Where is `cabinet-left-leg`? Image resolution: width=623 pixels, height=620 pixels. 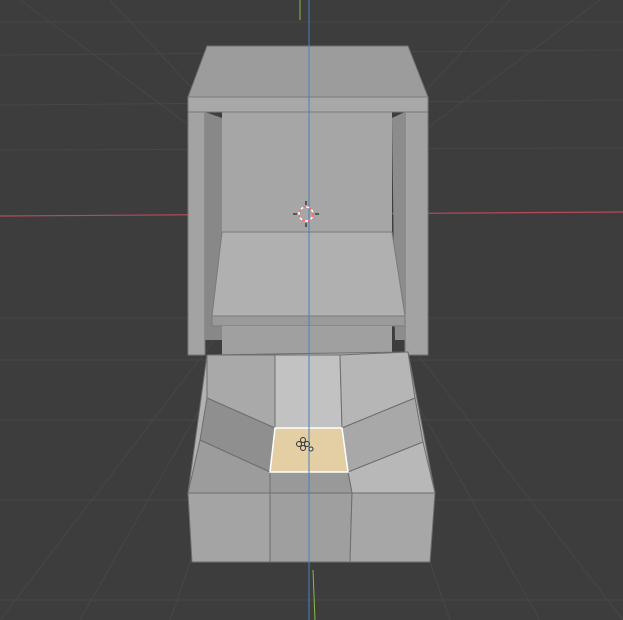 cabinet-left-leg is located at coordinates (196, 233).